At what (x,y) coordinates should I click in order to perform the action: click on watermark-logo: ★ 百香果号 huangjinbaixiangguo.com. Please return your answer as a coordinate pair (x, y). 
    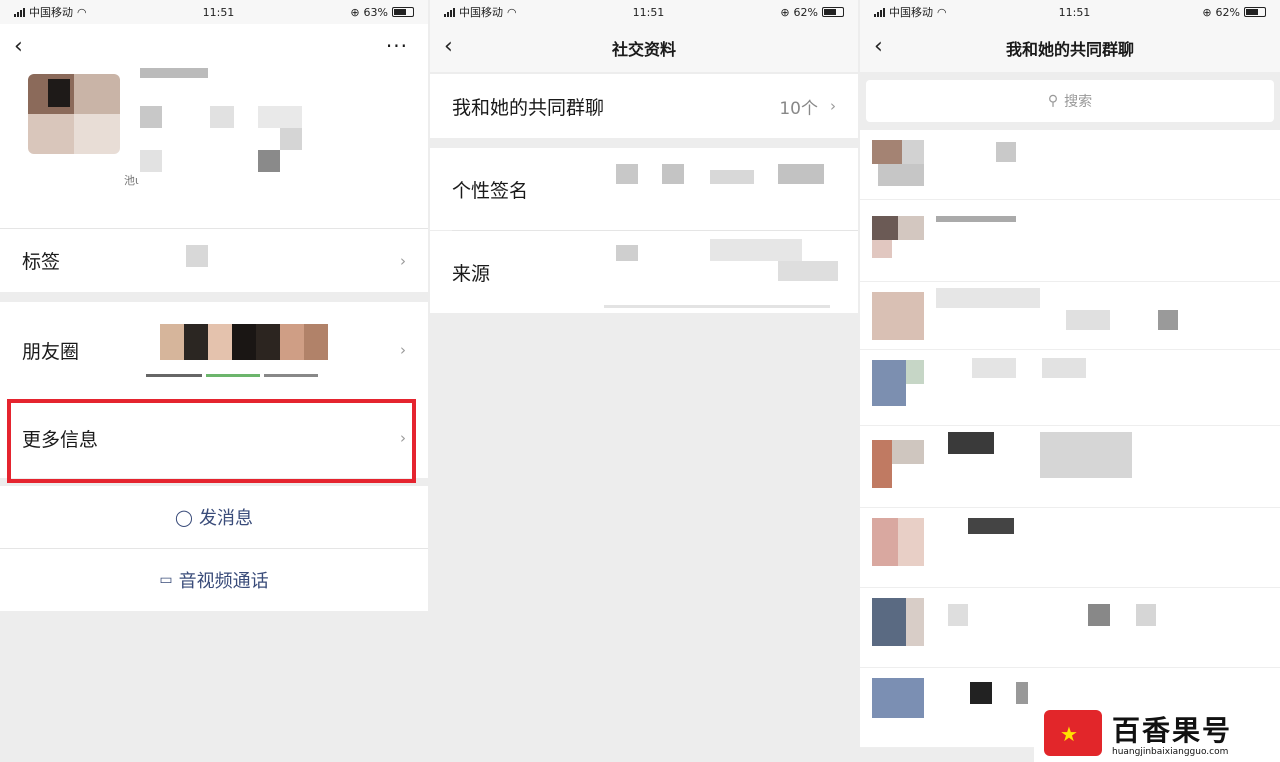
    Looking at the image, I should click on (1157, 733).